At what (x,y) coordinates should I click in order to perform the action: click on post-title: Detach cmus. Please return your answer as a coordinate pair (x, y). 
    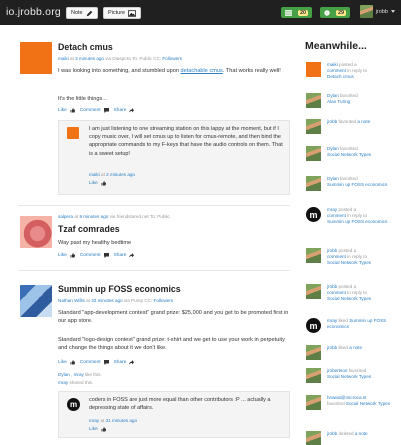
    Looking at the image, I should click on (85, 47).